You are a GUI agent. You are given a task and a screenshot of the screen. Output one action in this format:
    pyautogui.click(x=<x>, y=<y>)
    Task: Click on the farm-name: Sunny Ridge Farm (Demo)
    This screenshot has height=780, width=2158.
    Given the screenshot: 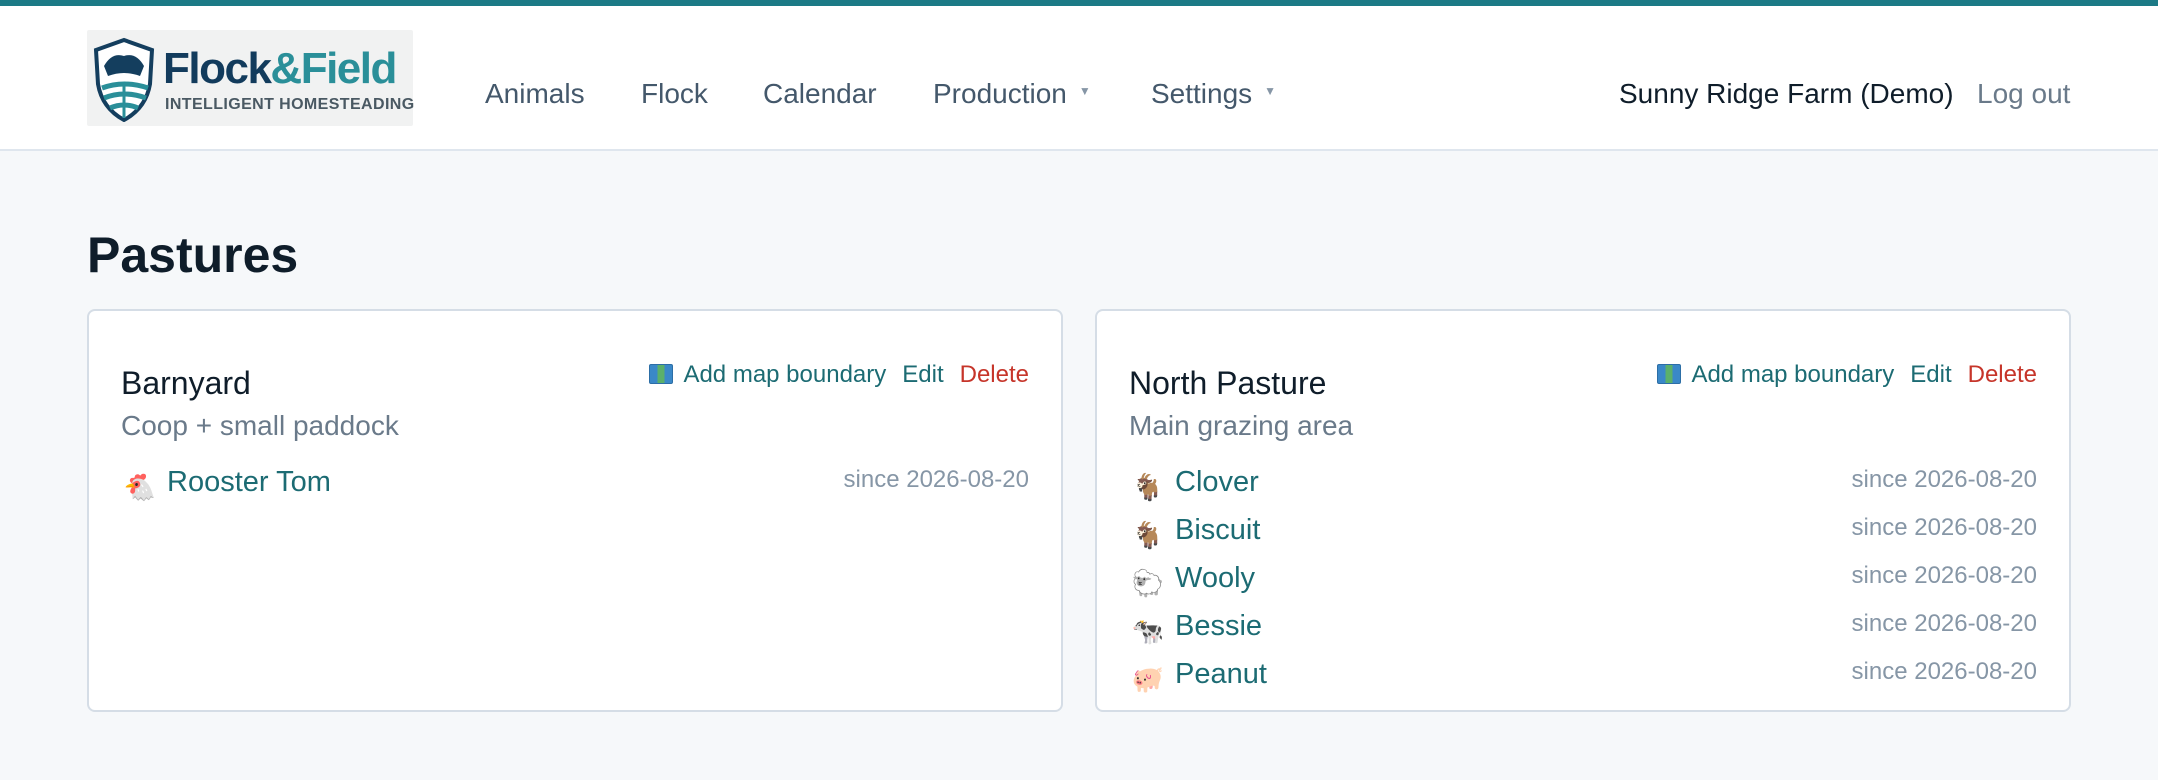 What is the action you would take?
    pyautogui.click(x=1786, y=93)
    